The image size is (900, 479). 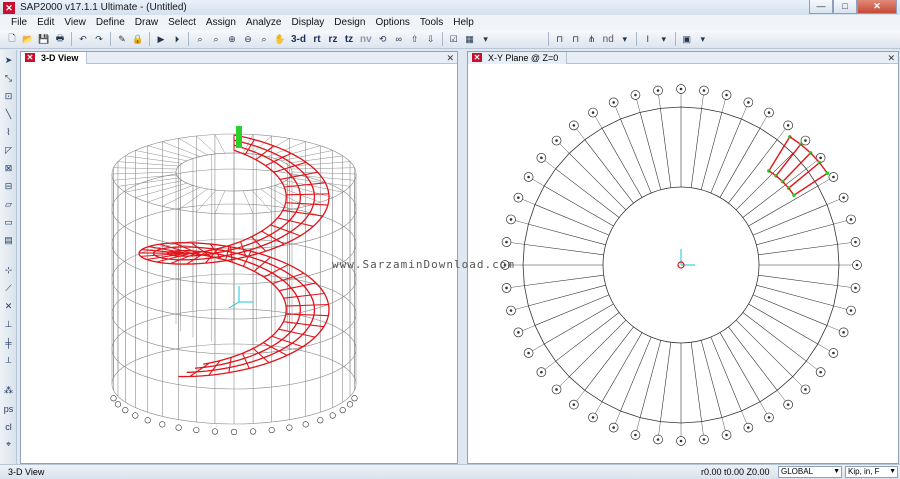 What do you see at coordinates (248, 39) in the screenshot?
I see `zoom-out-icon: ⊖` at bounding box center [248, 39].